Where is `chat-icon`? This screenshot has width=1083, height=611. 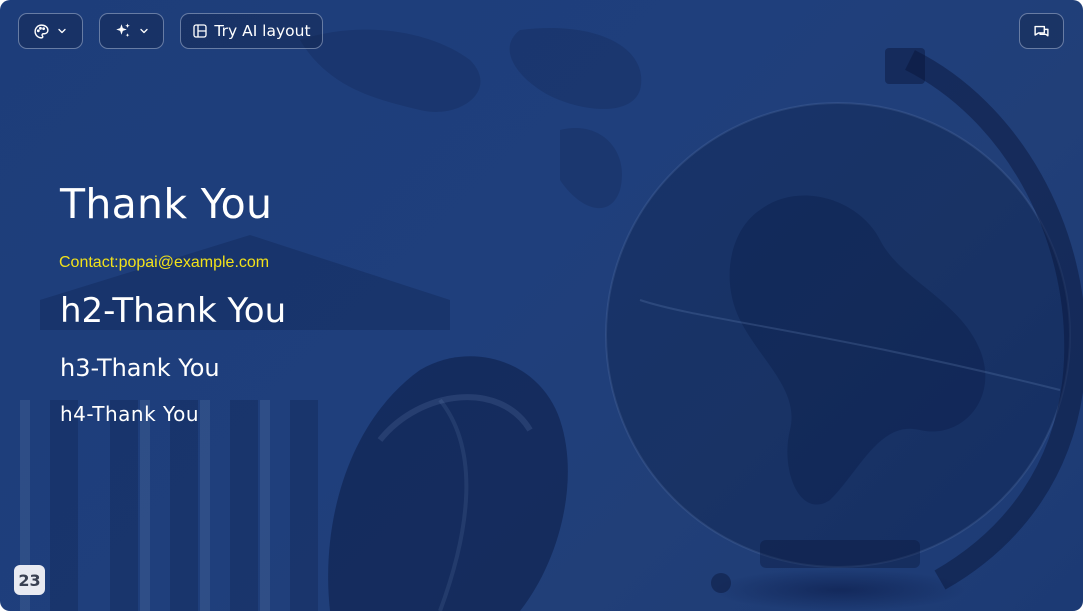
chat-icon is located at coordinates (1041, 30).